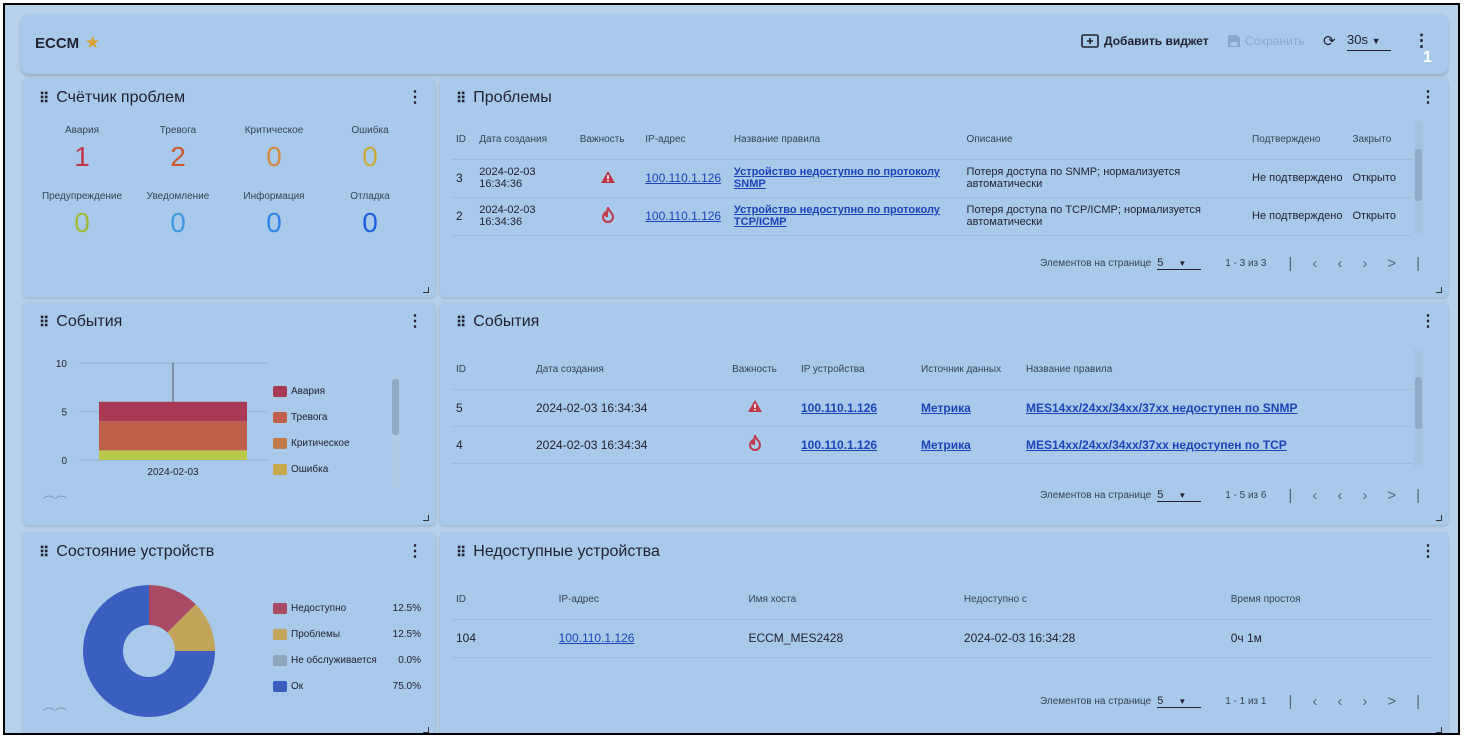 Image resolution: width=1465 pixels, height=736 pixels. I want to click on column-header: Источник данных, so click(969, 370).